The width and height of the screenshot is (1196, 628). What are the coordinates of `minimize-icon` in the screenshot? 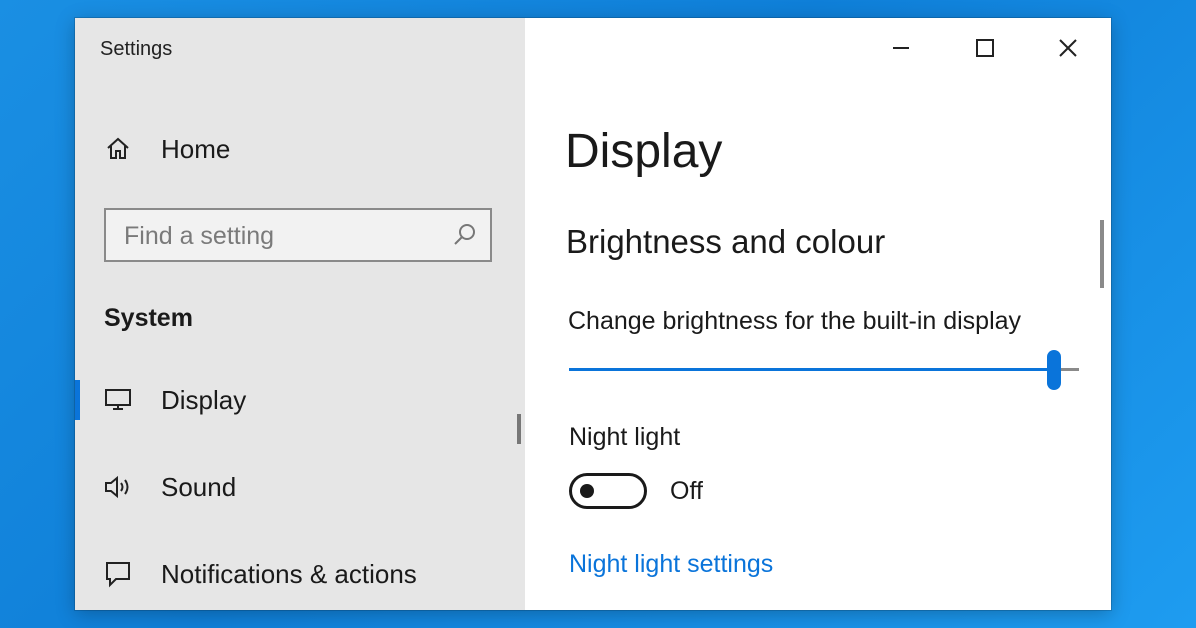 It's located at (901, 48).